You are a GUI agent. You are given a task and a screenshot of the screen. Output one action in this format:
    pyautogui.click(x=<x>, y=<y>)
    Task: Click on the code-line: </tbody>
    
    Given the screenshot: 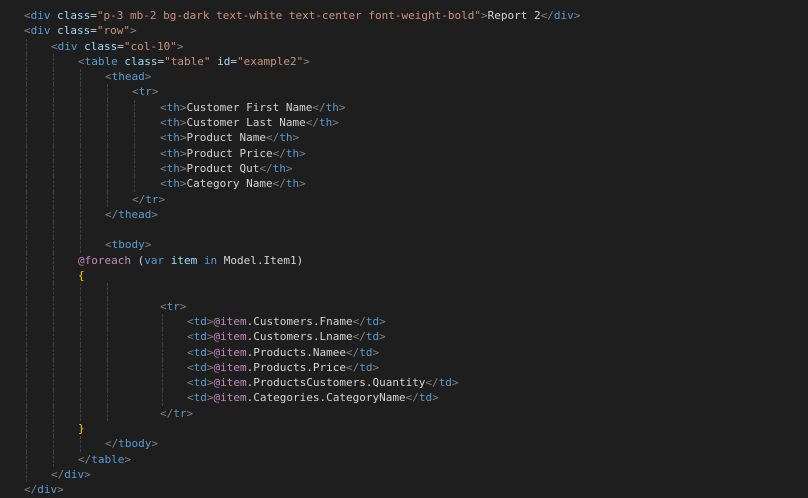 What is the action you would take?
    pyautogui.click(x=404, y=444)
    